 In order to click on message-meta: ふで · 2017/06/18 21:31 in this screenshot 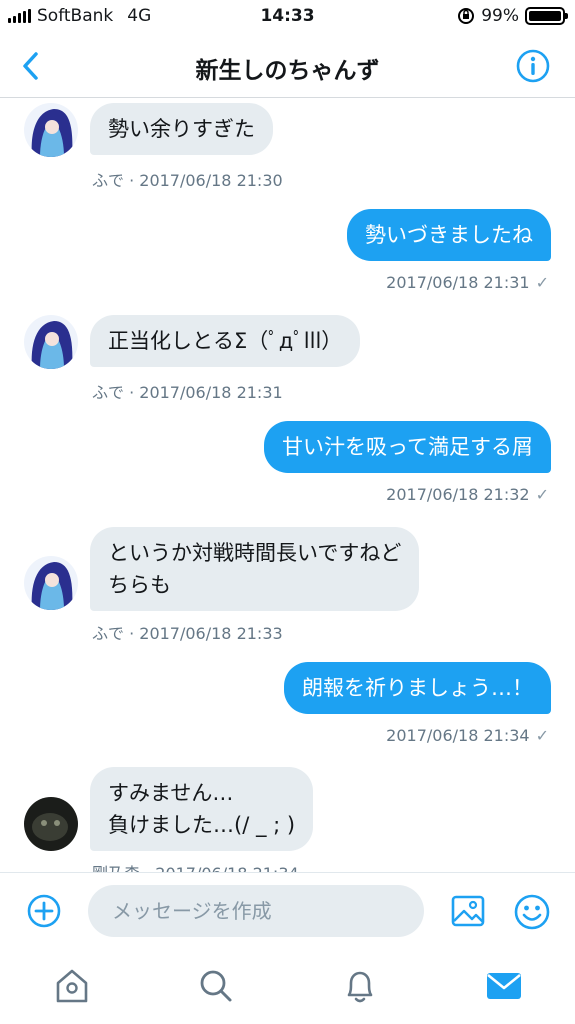, I will do `click(187, 392)`.